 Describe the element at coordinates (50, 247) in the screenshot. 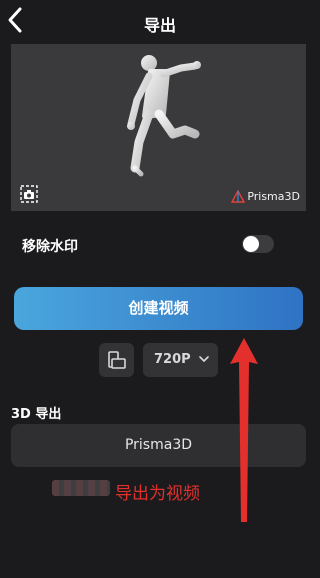

I see `remove-watermark-label: 移除水印` at that location.